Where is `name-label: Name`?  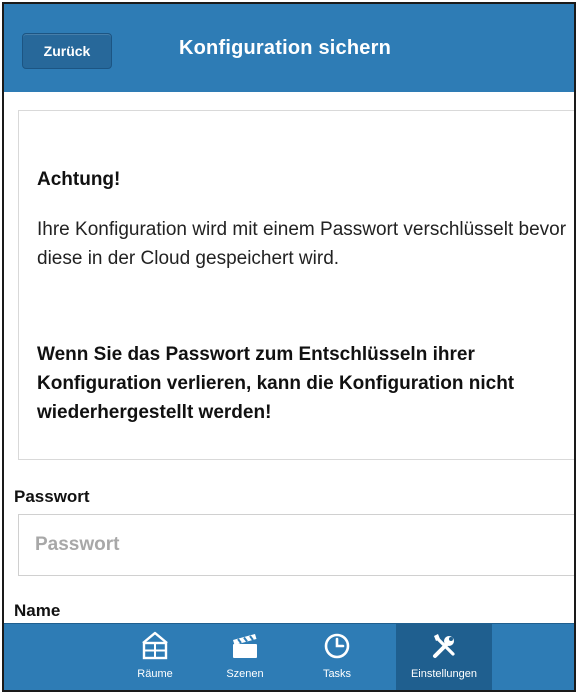 name-label: Name is located at coordinates (37, 610).